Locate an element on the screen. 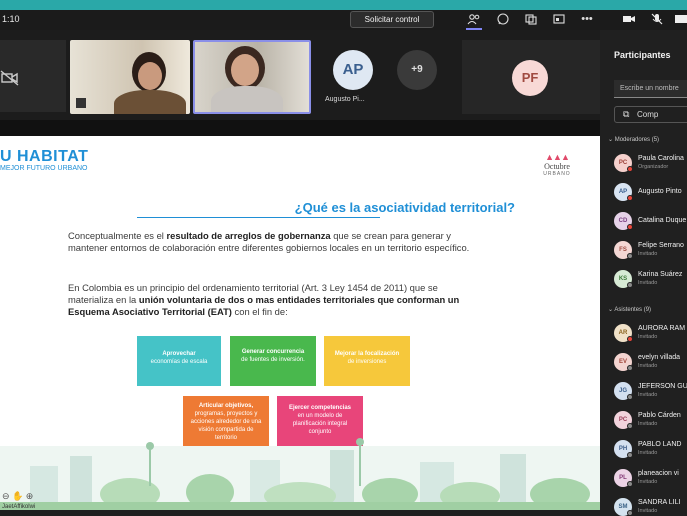 The height and width of the screenshot is (516, 687). participant-list-item: JG JEFERSON GU Invitado is located at coordinates (650, 392).